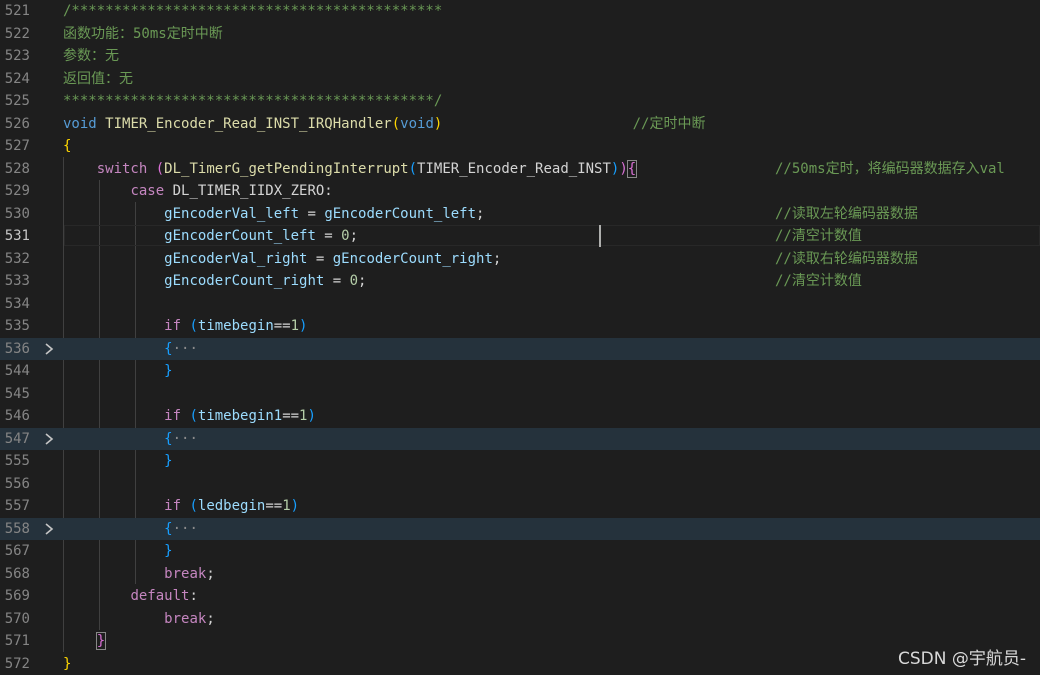 This screenshot has width=1040, height=675. What do you see at coordinates (520, 506) in the screenshot?
I see `code-line: 557 if (ledbegin==1)` at bounding box center [520, 506].